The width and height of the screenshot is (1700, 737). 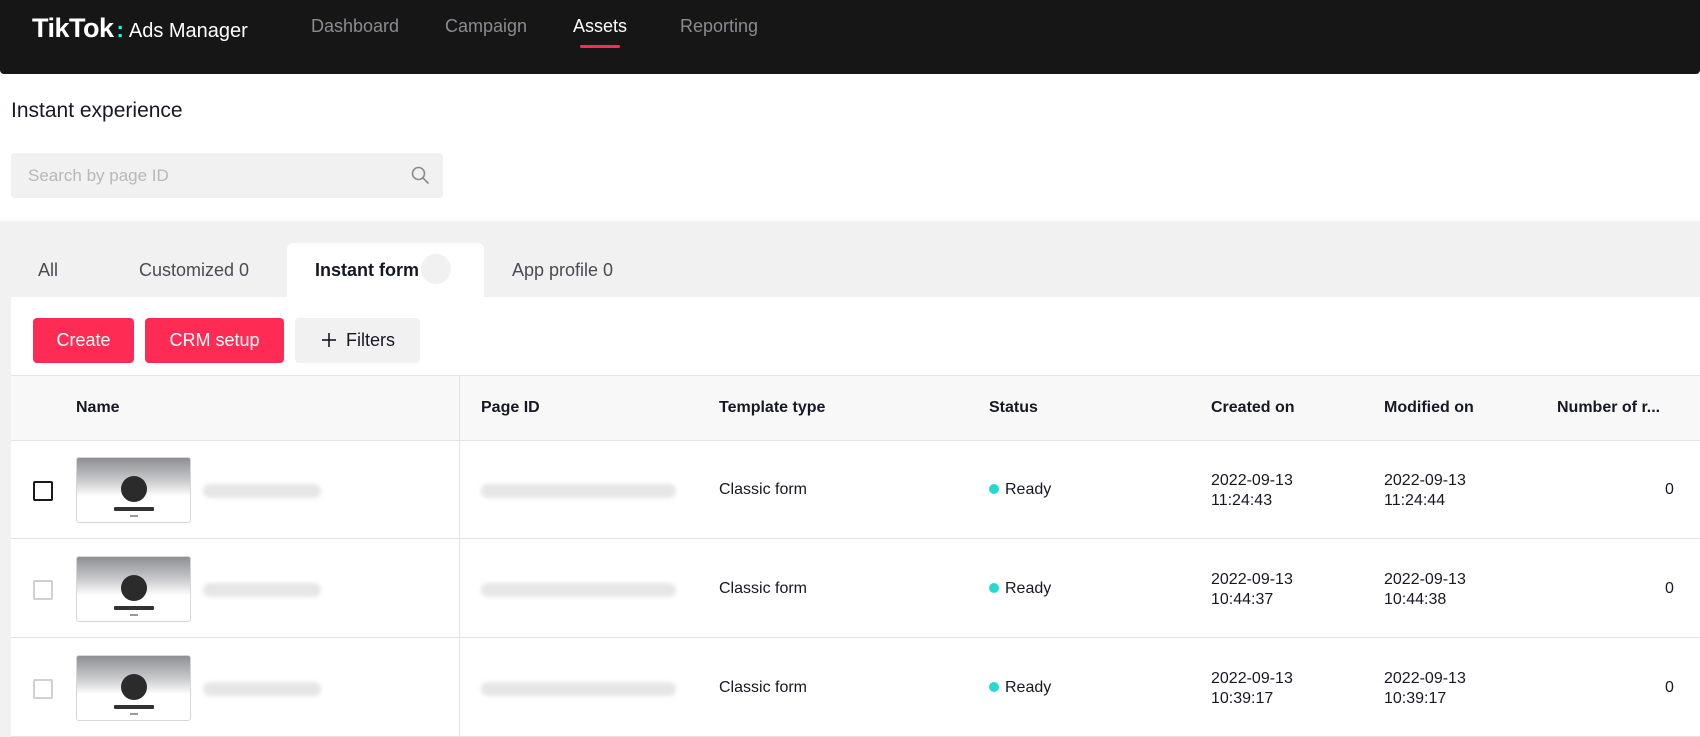 I want to click on tab-count-badge, so click(x=436, y=269).